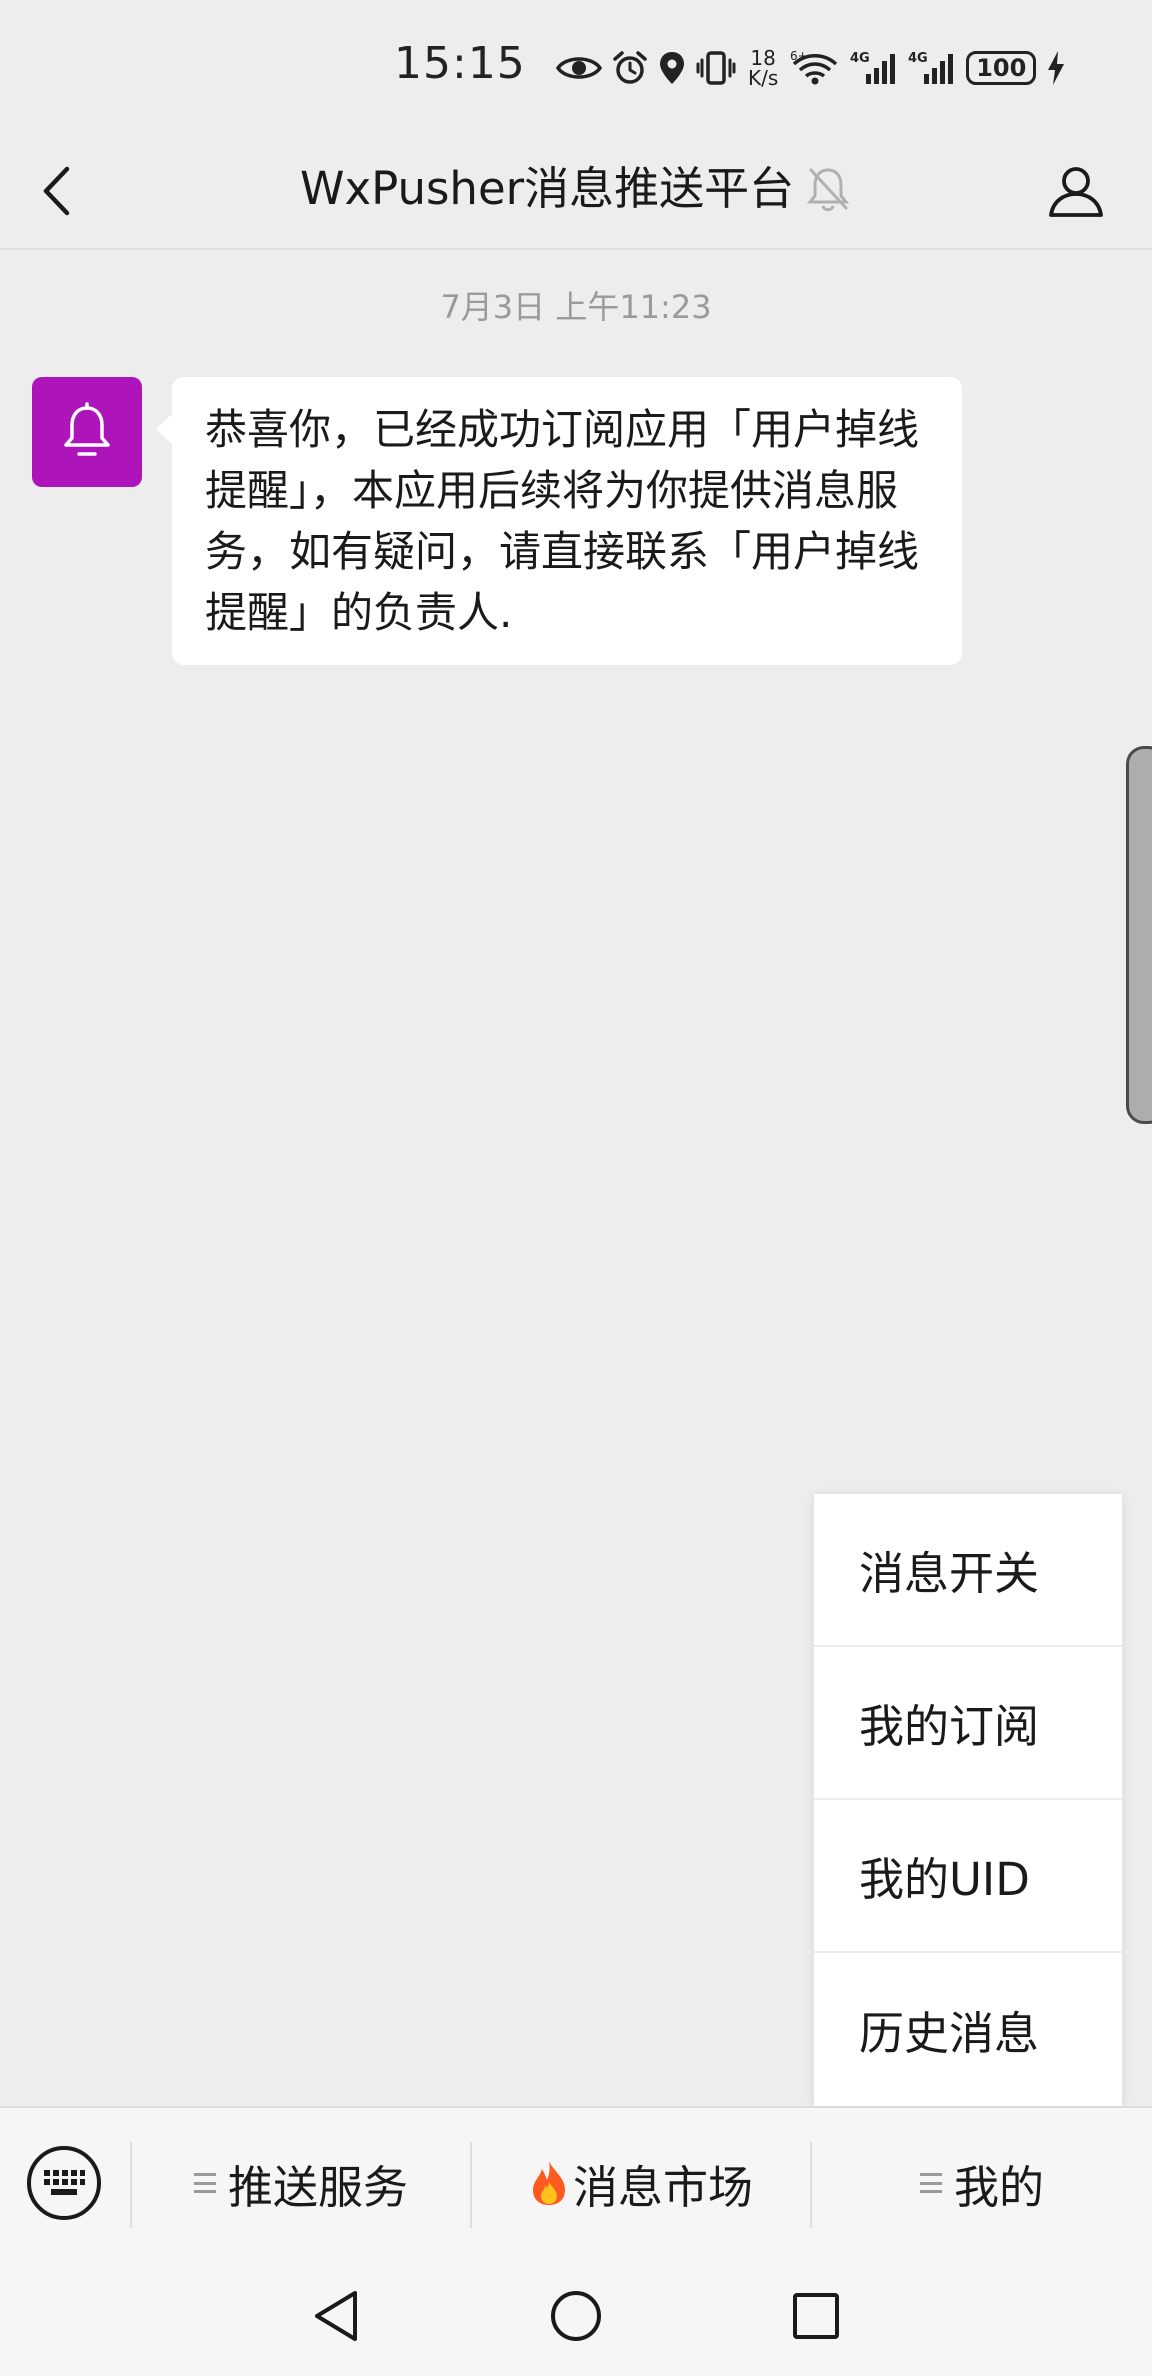 The width and height of the screenshot is (1152, 2376). I want to click on nav-home-button, so click(576, 2316).